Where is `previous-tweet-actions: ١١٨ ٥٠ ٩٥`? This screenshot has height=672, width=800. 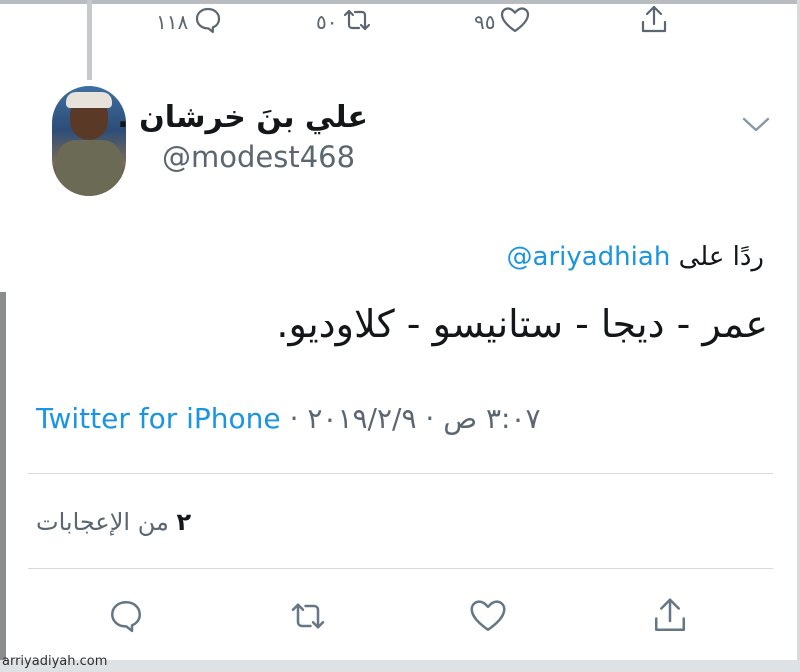 previous-tweet-actions: ١١٨ ٥٠ ٩٥ is located at coordinates (400, 24).